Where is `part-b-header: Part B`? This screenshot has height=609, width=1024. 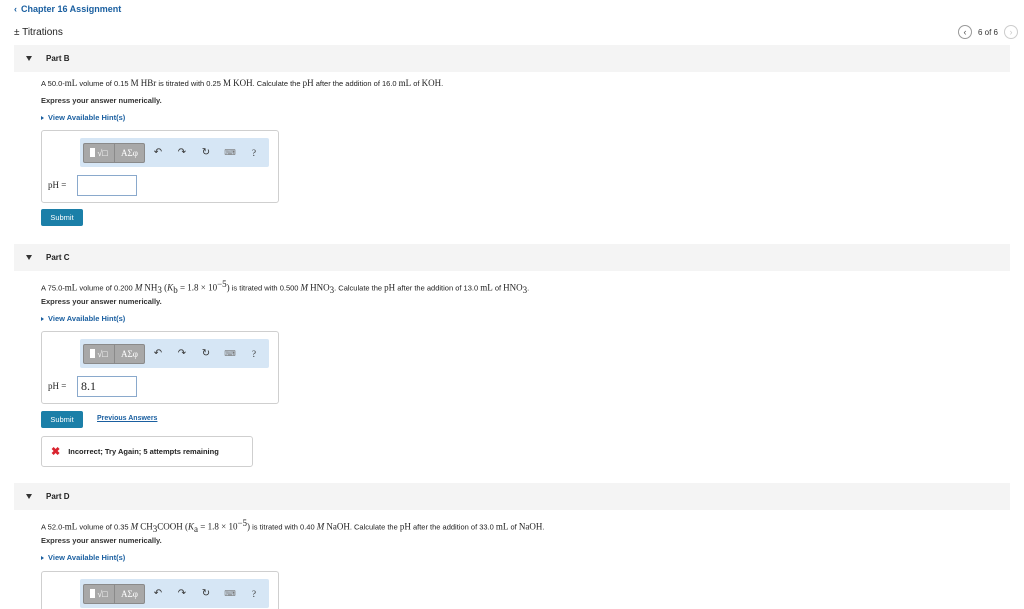 part-b-header: Part B is located at coordinates (512, 58).